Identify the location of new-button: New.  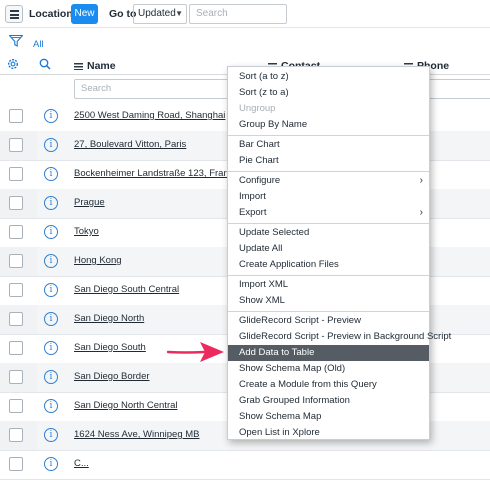
(84, 14).